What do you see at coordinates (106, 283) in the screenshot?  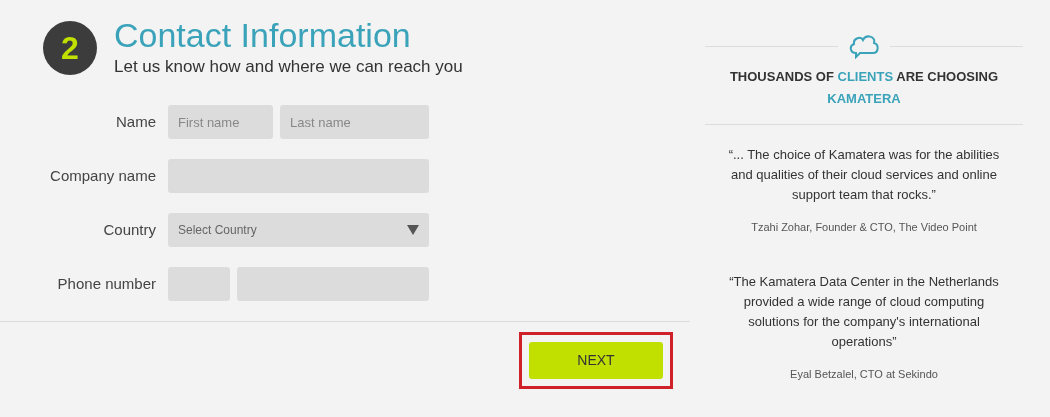 I see `field-label: Phone number` at bounding box center [106, 283].